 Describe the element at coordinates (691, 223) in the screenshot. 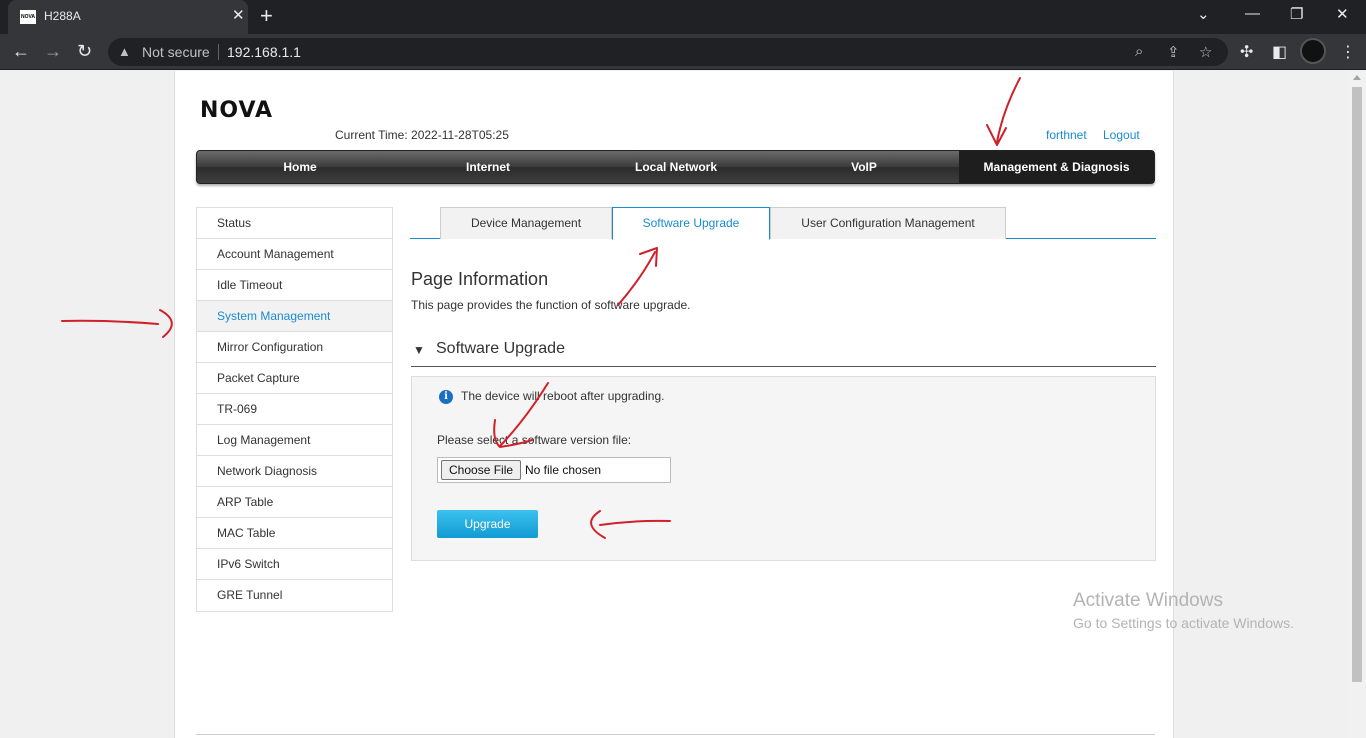

I see `tab-software-upgrade: Software Upgrade` at that location.